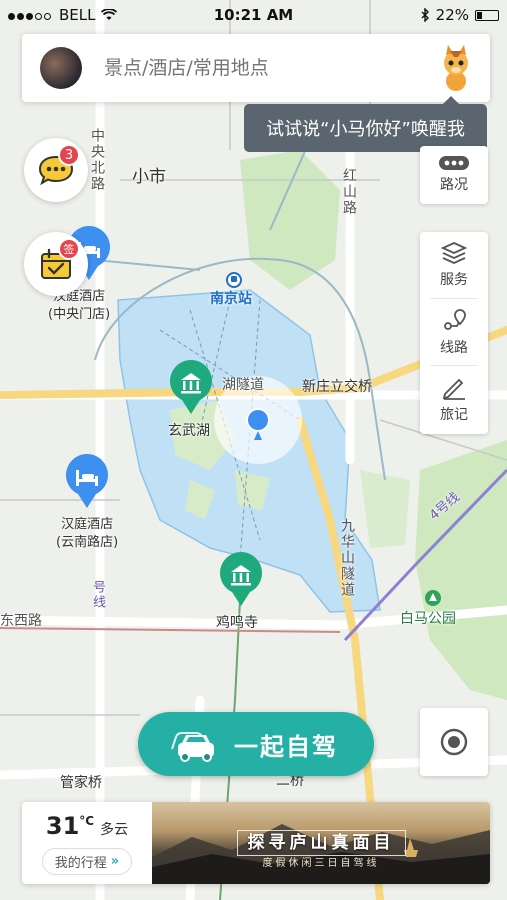 This screenshot has width=507, height=900. Describe the element at coordinates (453, 389) in the screenshot. I see `pen-icon` at that location.